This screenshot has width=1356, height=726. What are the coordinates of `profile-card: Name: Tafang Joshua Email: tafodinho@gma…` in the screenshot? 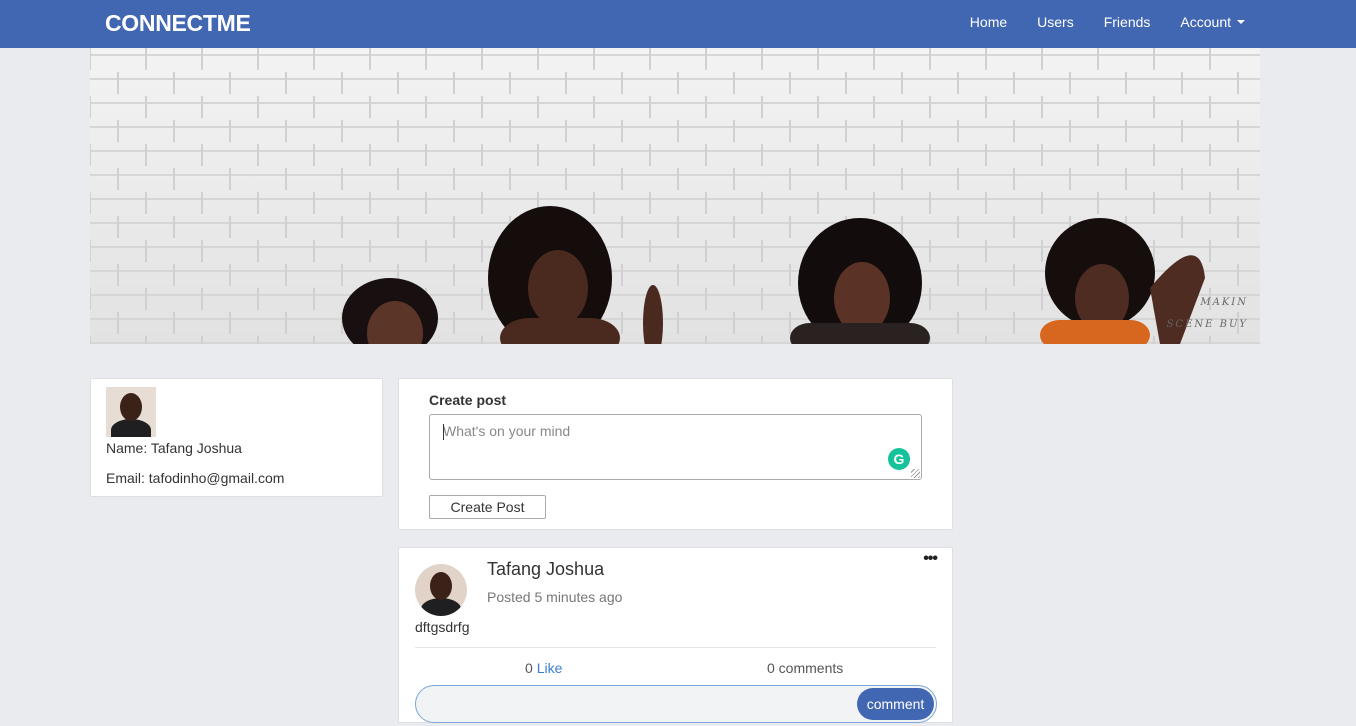 It's located at (236, 437).